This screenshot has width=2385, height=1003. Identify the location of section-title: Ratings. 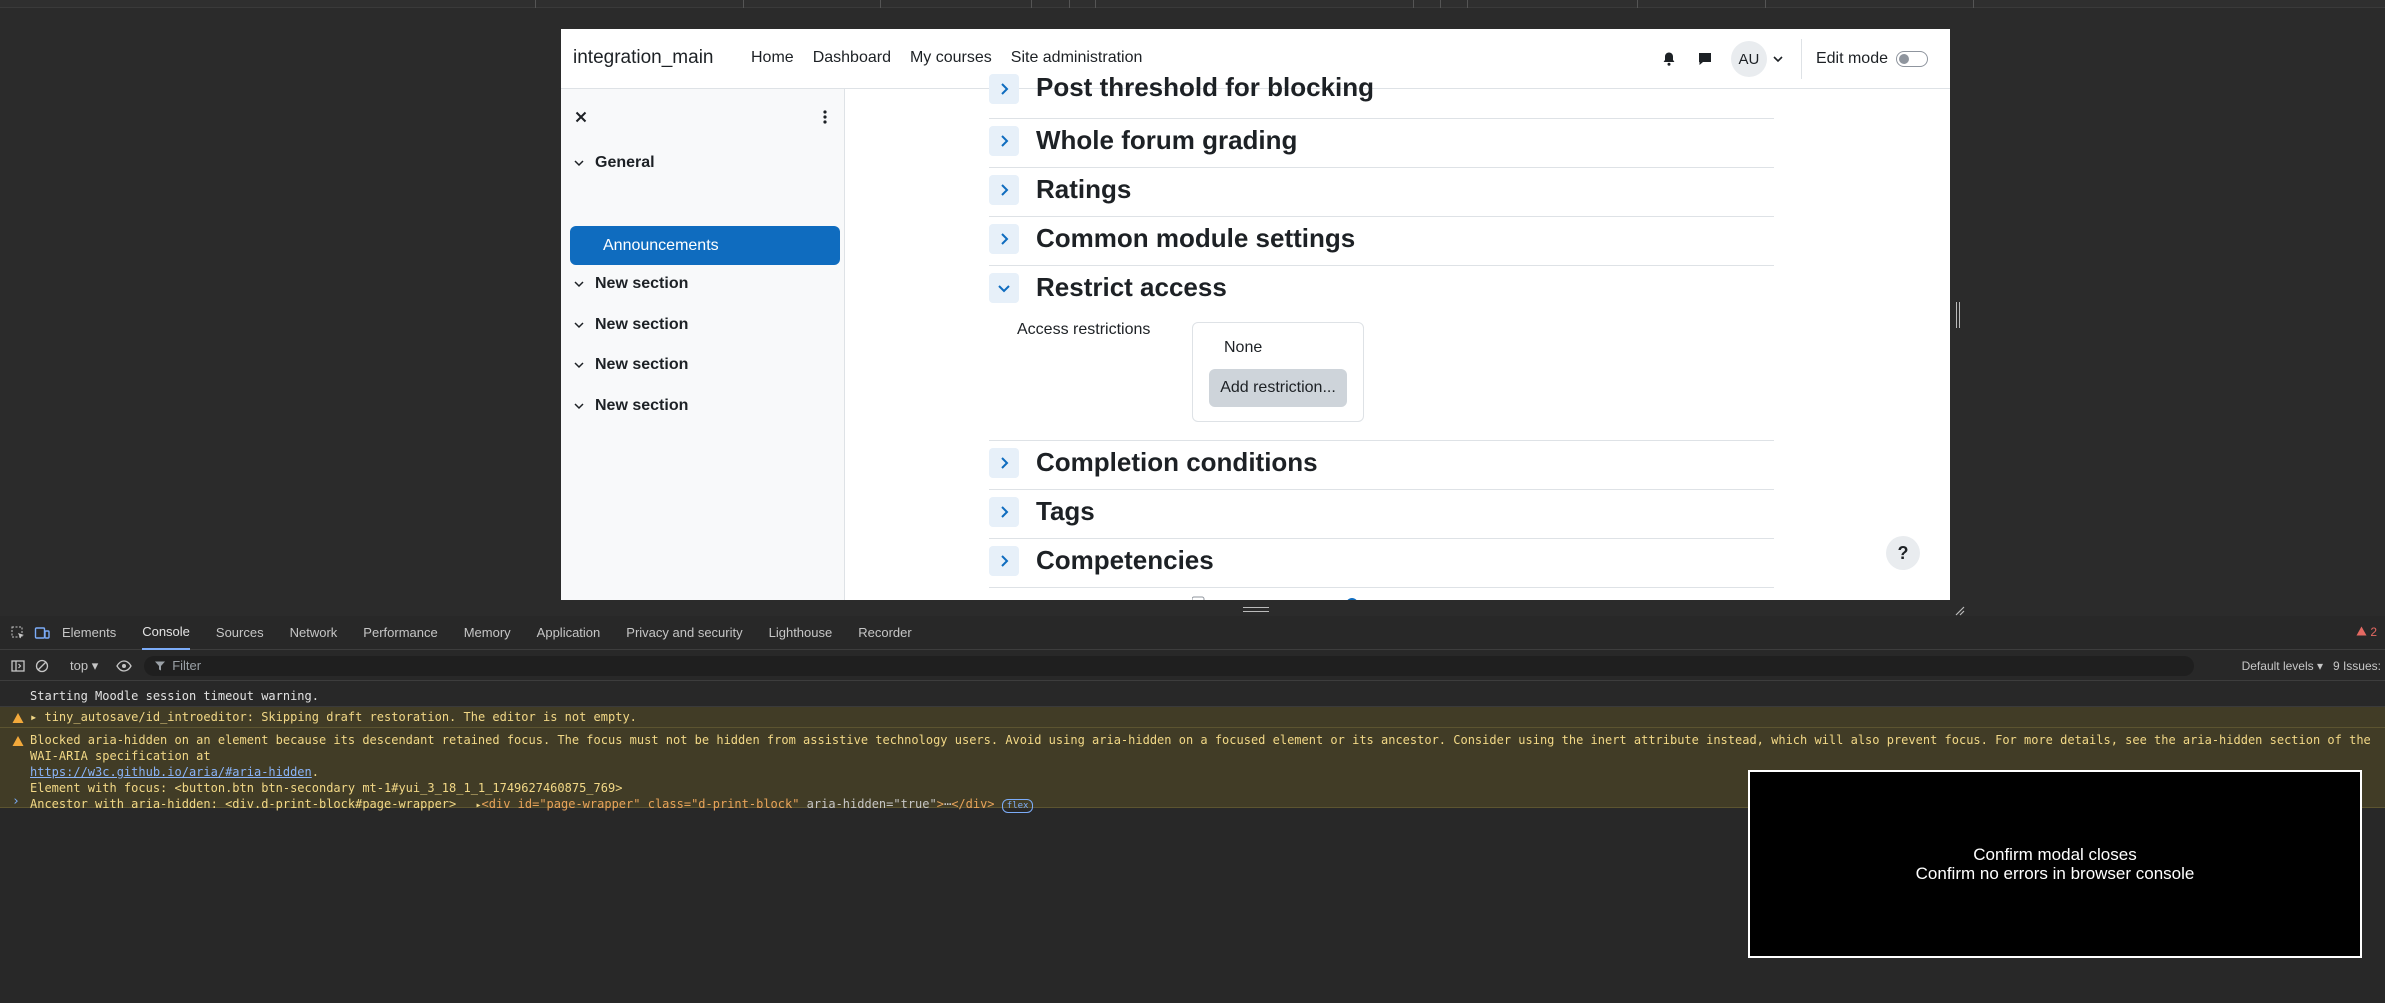
(1083, 189).